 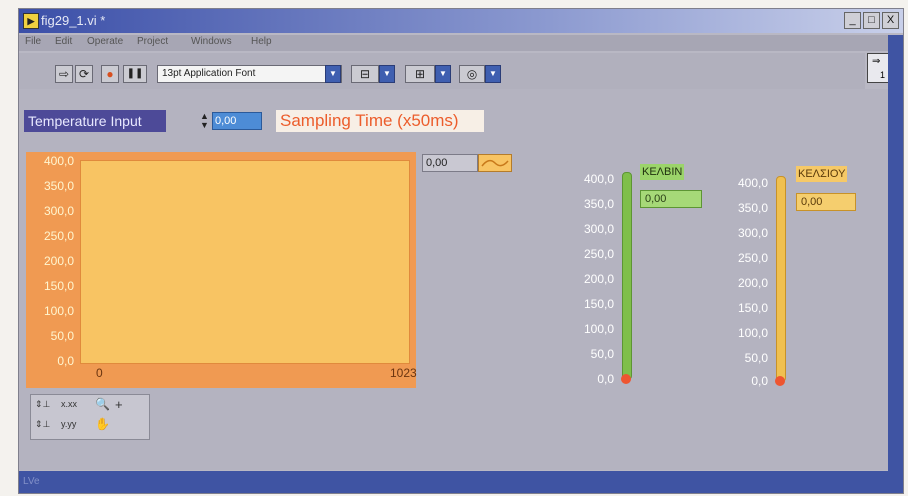 What do you see at coordinates (380, 121) in the screenshot?
I see `sampling-time-label: Sampling Time (x50ms)` at bounding box center [380, 121].